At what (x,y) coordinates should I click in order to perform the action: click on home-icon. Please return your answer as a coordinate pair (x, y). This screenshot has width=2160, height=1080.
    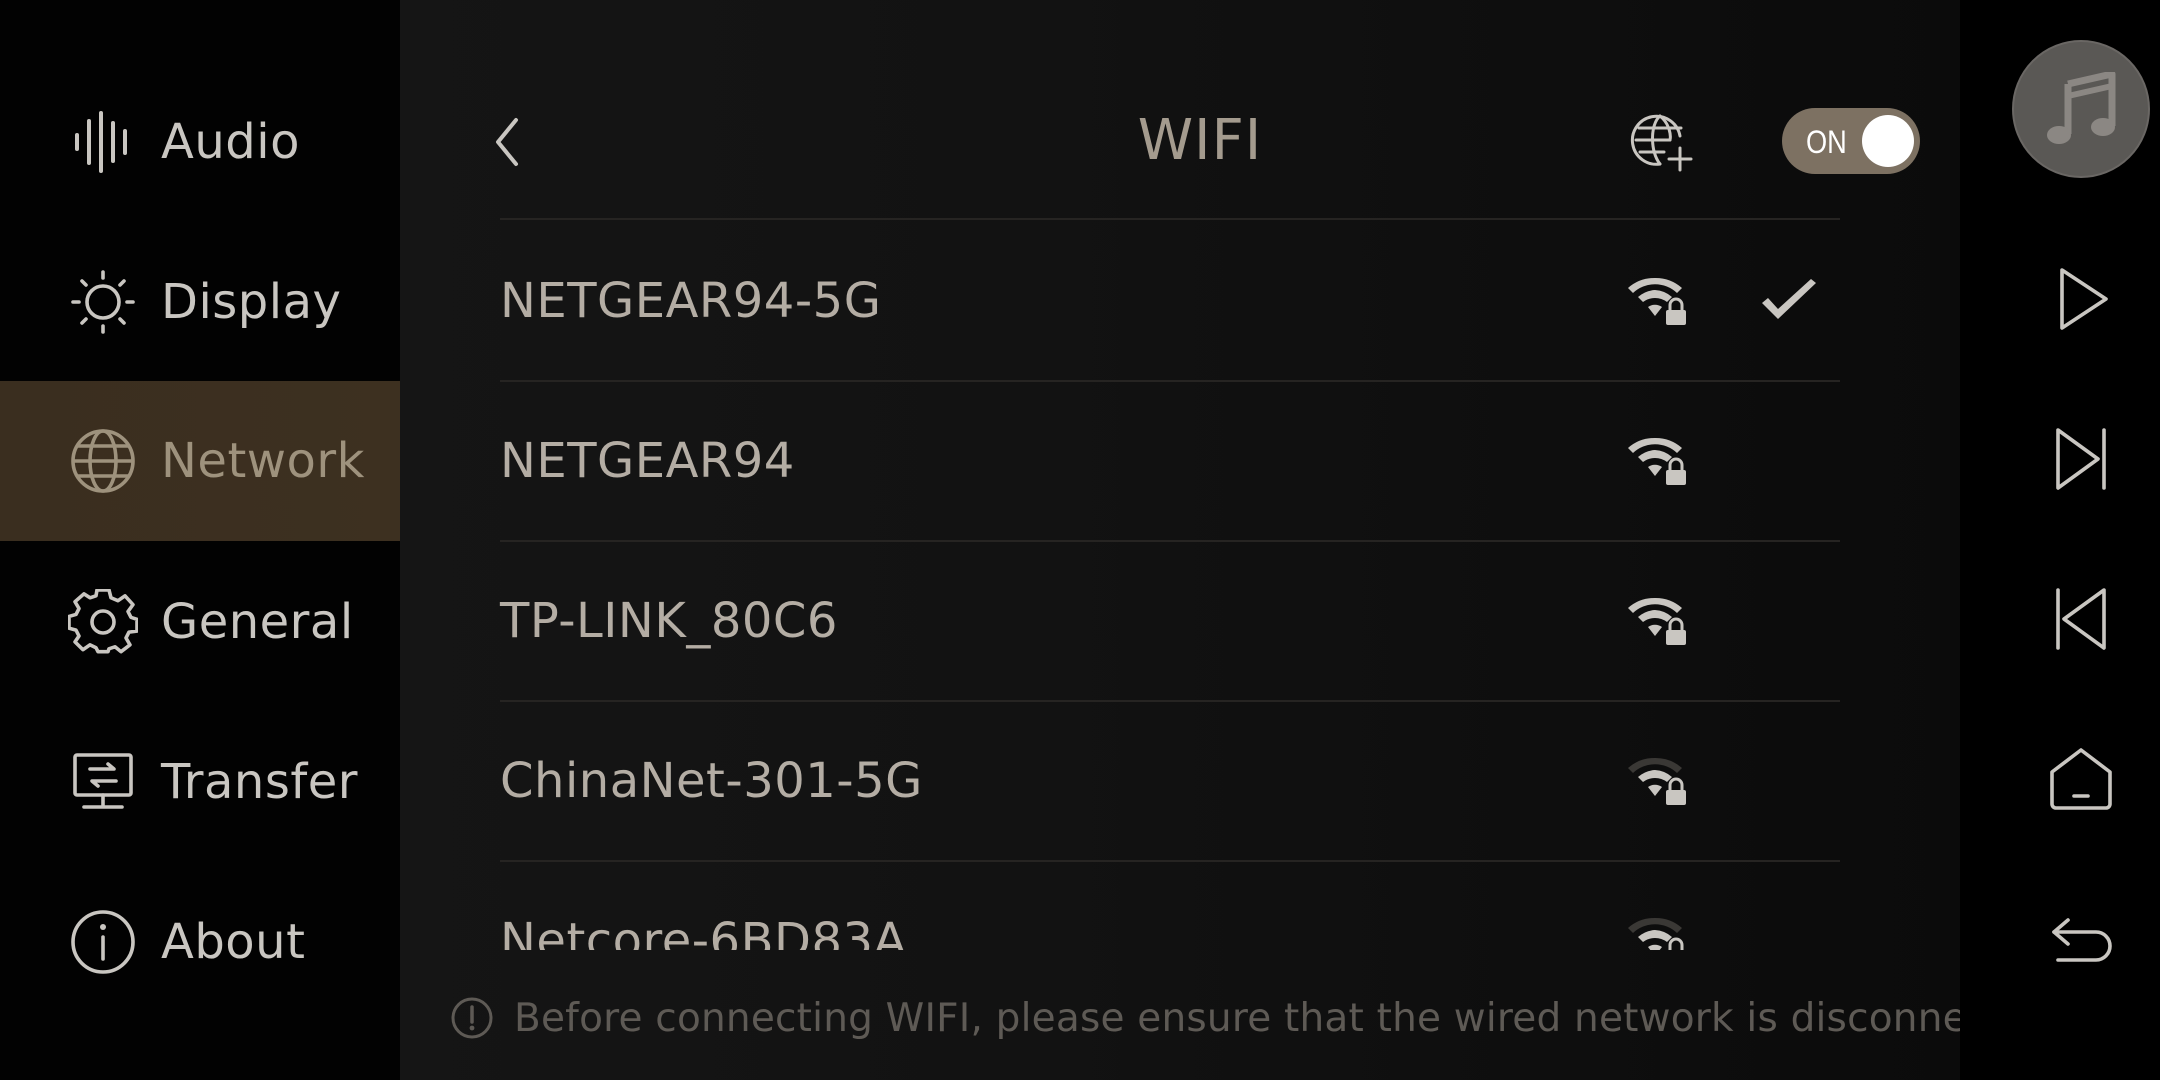
    Looking at the image, I should click on (2081, 779).